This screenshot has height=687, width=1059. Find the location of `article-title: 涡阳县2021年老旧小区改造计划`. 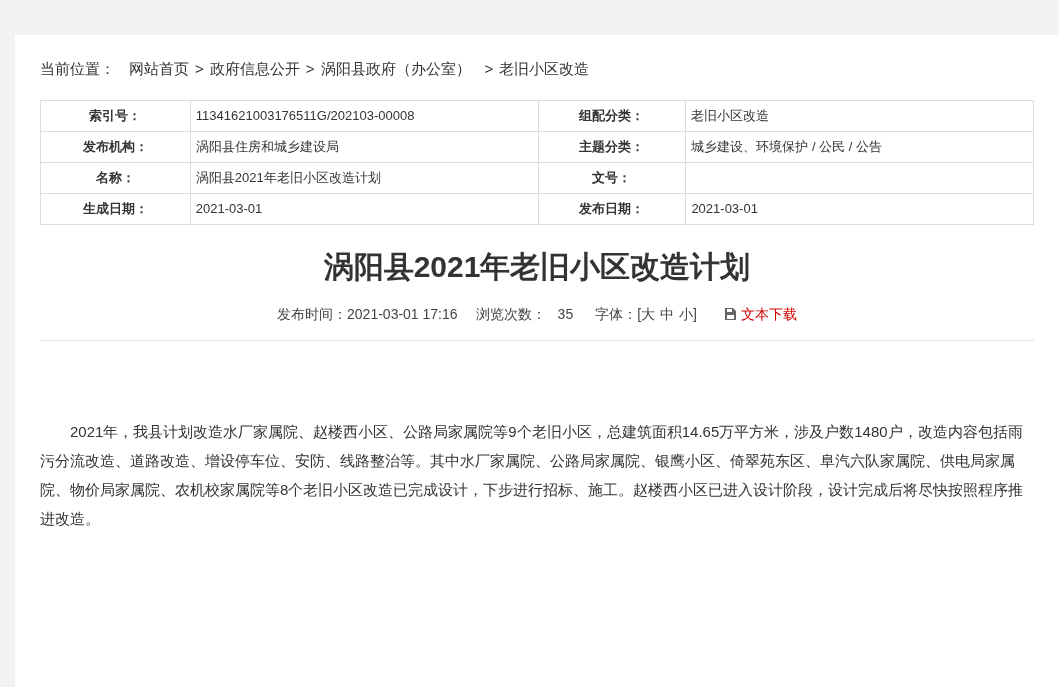

article-title: 涡阳县2021年老旧小区改造计划 is located at coordinates (537, 267).